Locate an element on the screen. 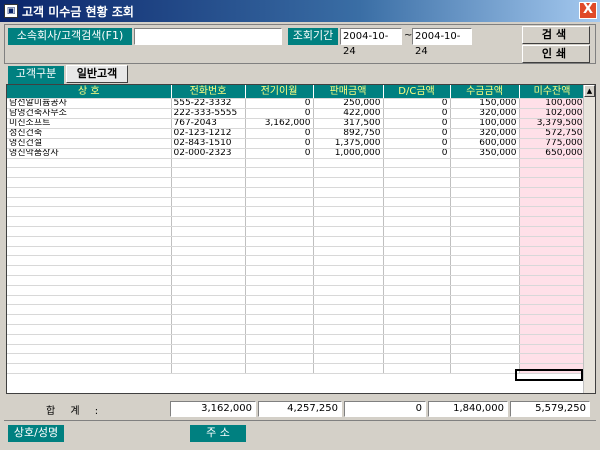  cell-sales: 1,000,000 is located at coordinates (348, 153).